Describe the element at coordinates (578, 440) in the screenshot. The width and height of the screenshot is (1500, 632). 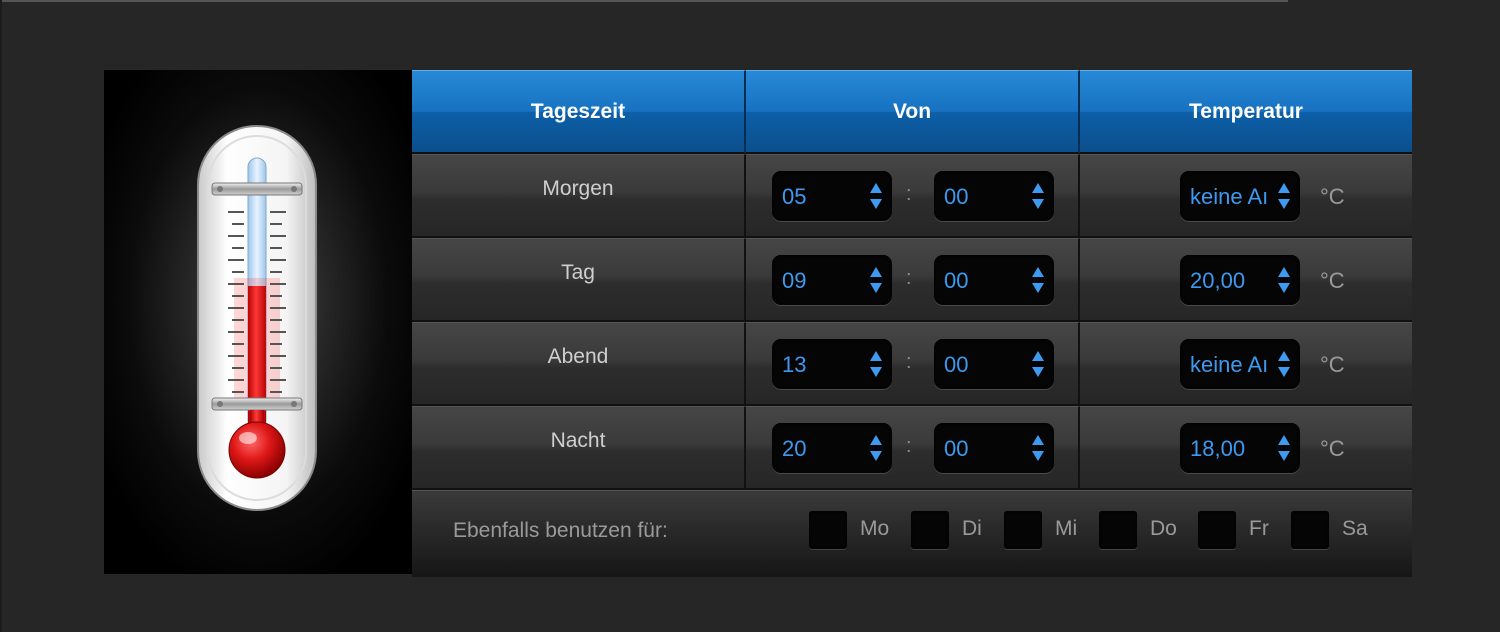
I see `row-label-nacht: Nacht` at that location.